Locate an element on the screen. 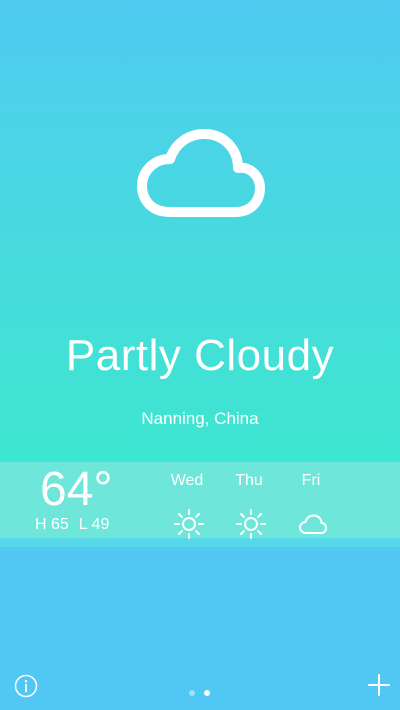 This screenshot has width=400, height=710. page-indicator is located at coordinates (201, 694).